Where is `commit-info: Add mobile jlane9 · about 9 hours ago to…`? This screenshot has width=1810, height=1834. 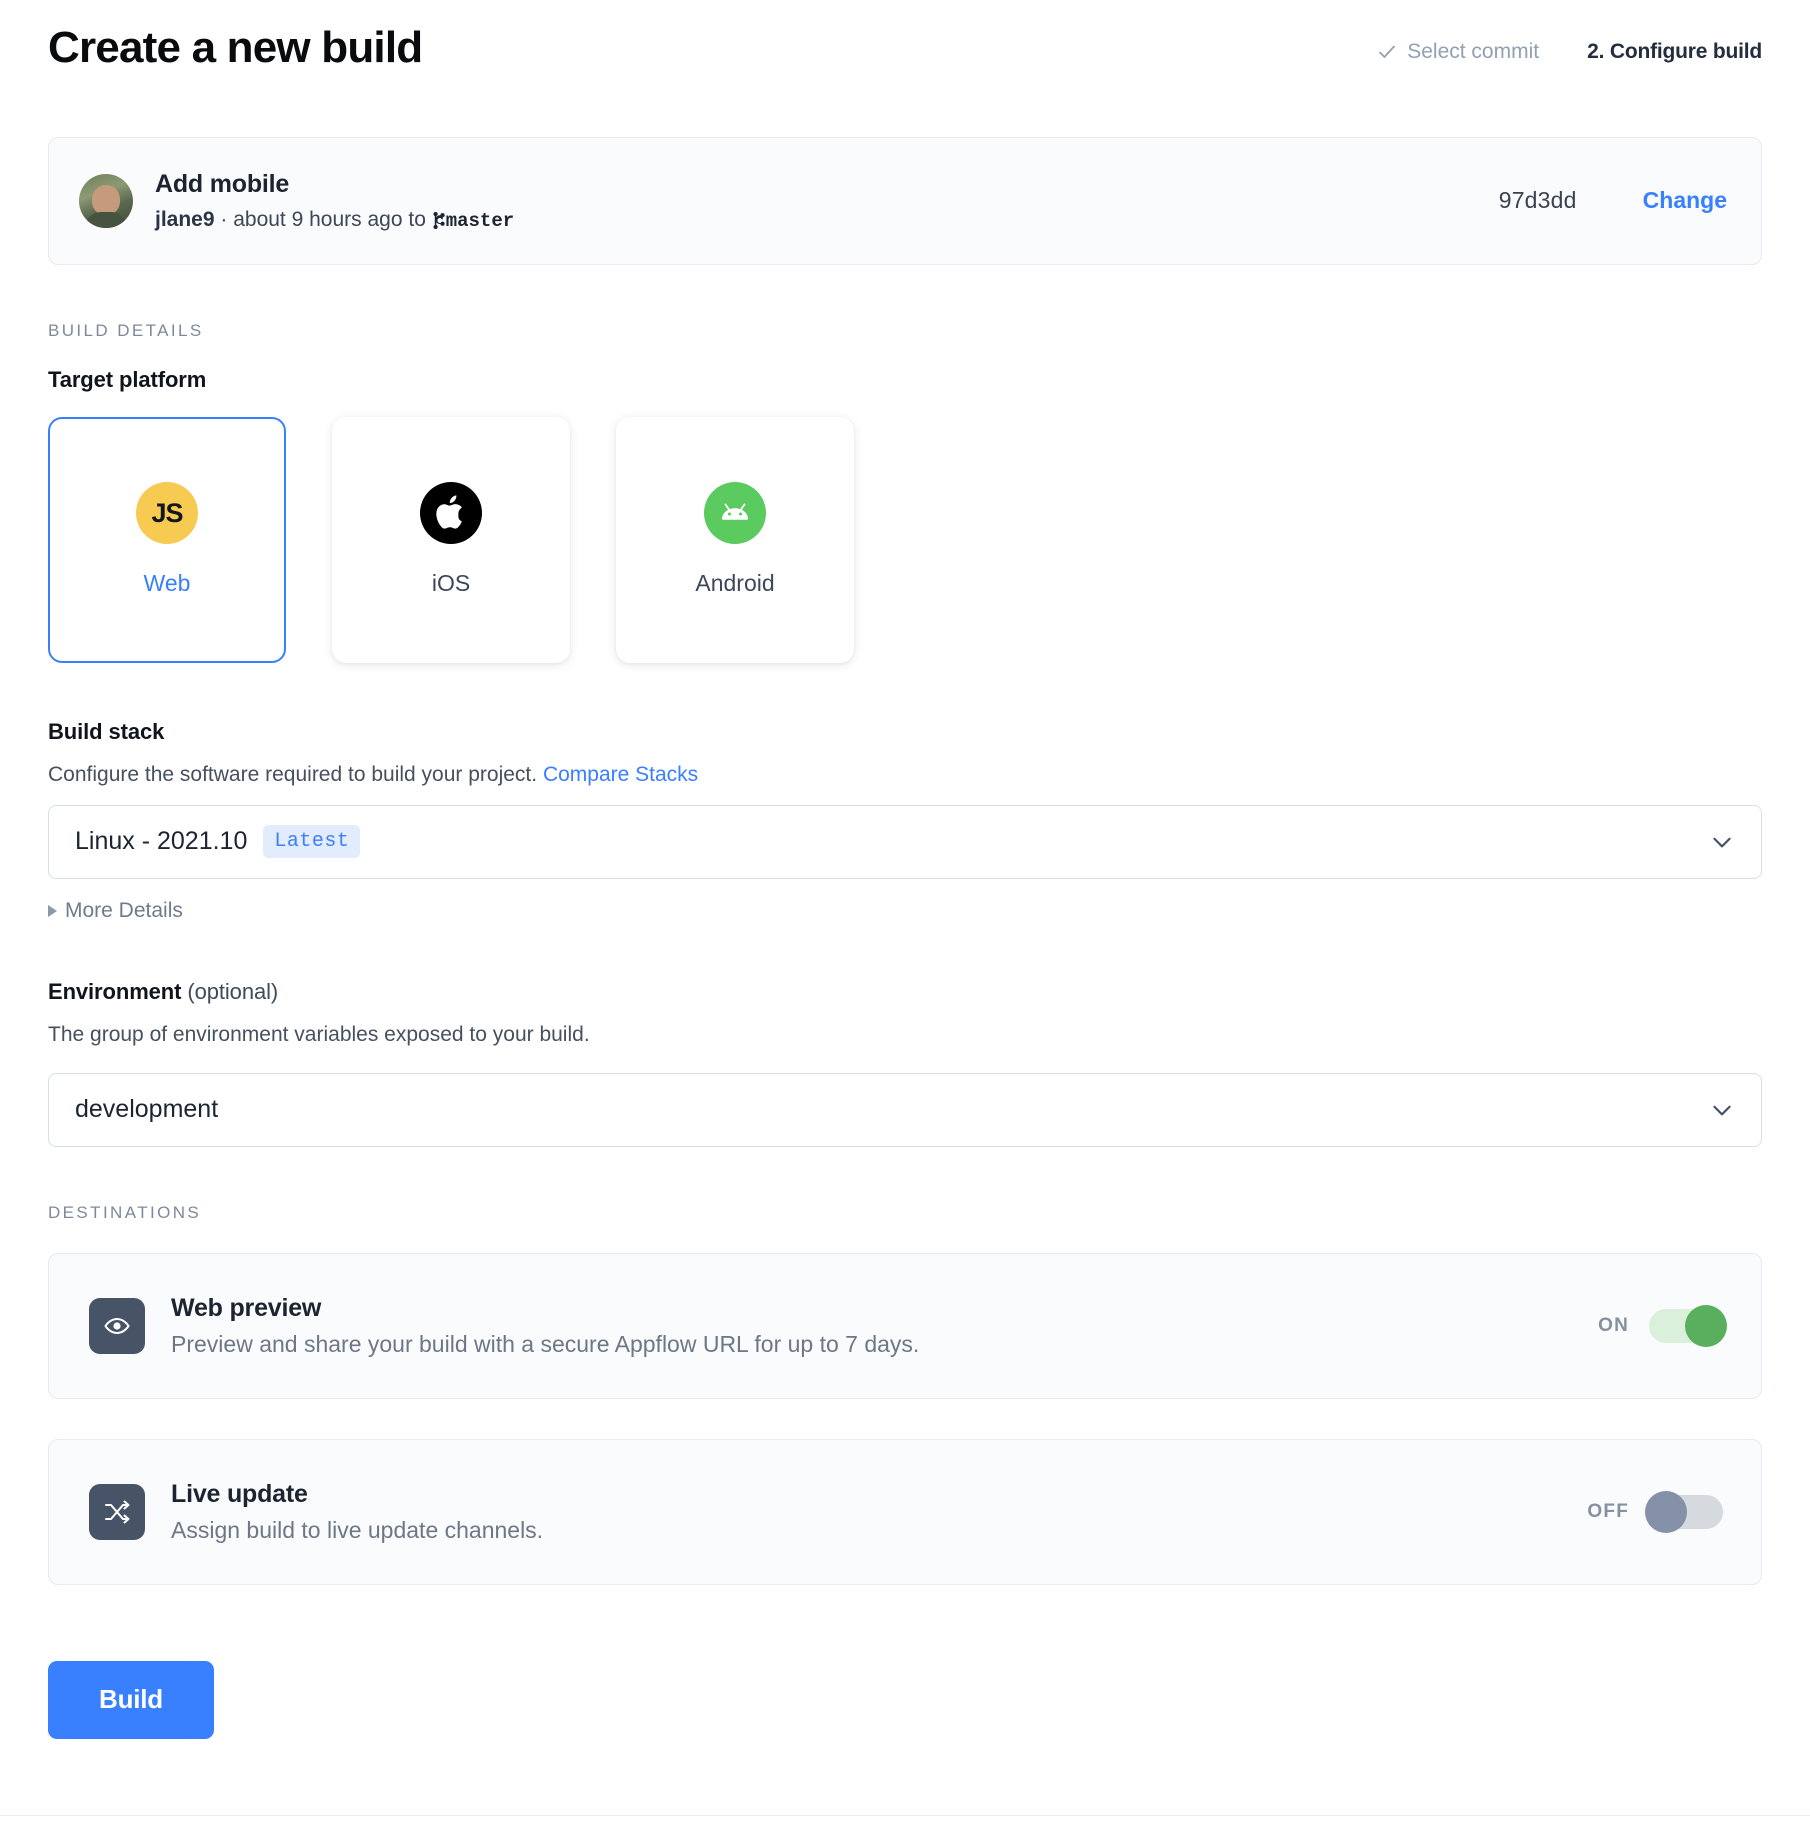 commit-info: Add mobile jlane9 · about 9 hours ago to… is located at coordinates (827, 201).